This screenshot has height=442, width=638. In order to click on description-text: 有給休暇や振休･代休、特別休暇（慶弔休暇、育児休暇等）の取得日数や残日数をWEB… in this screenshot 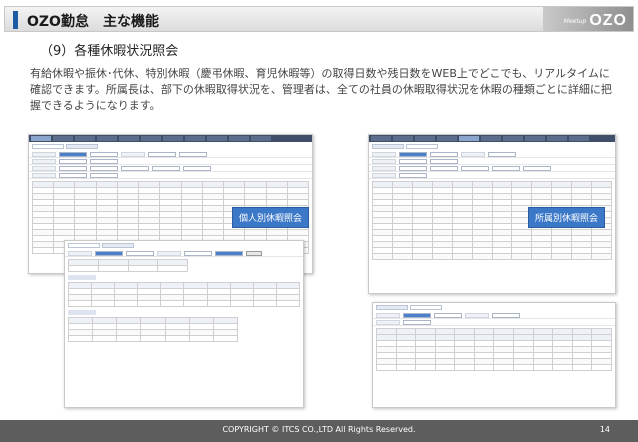, I will do `click(321, 89)`.